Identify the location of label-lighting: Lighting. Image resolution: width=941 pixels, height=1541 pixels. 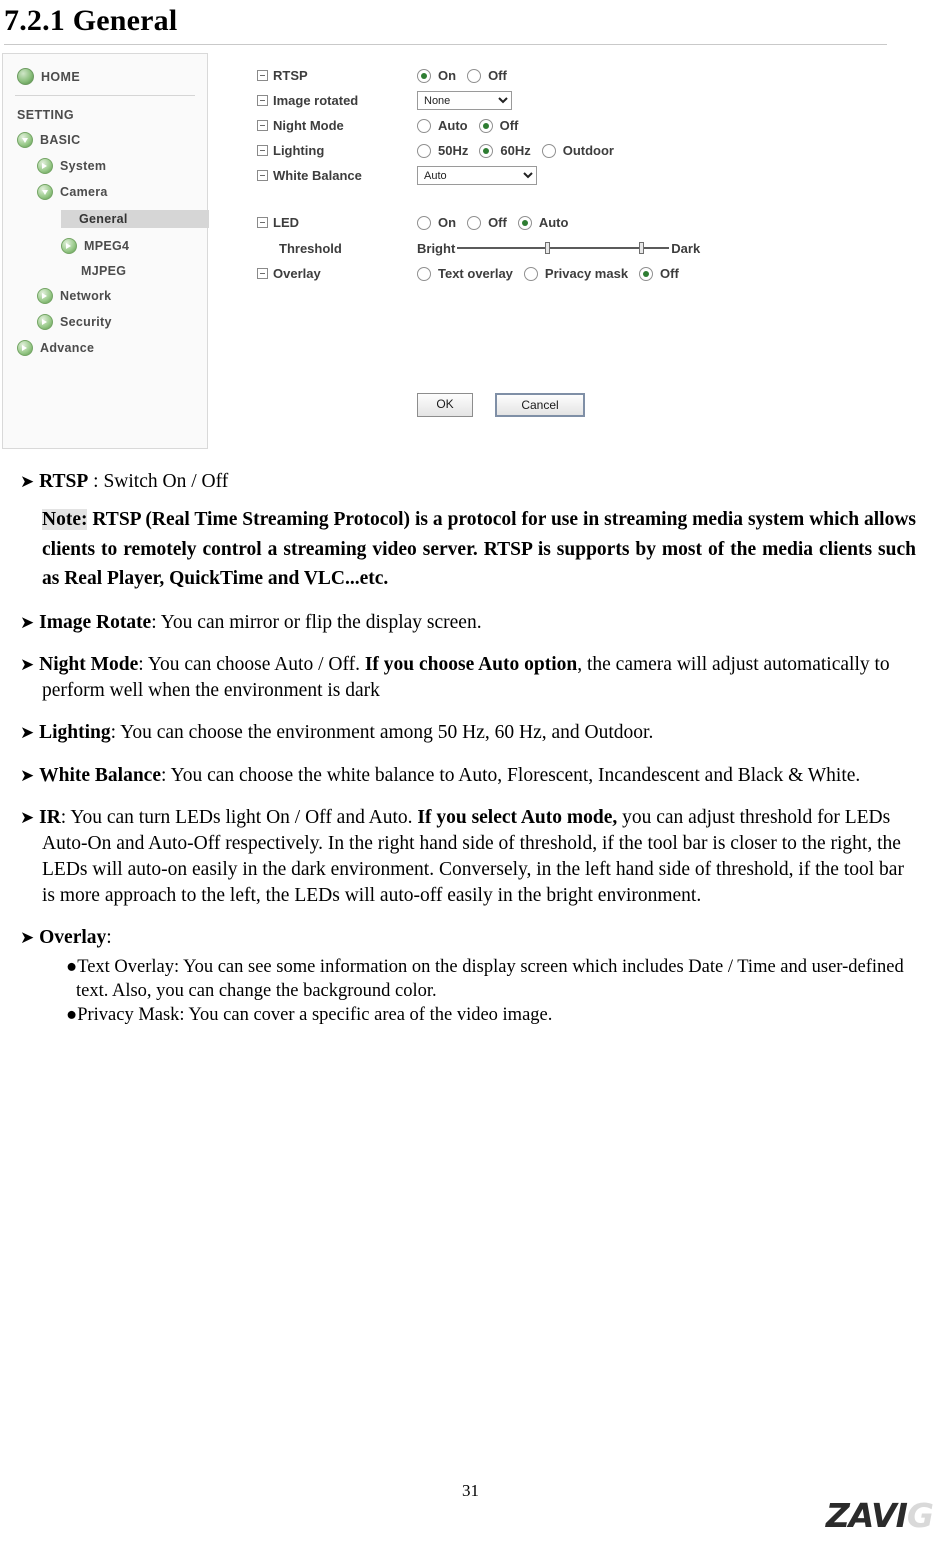
(337, 150).